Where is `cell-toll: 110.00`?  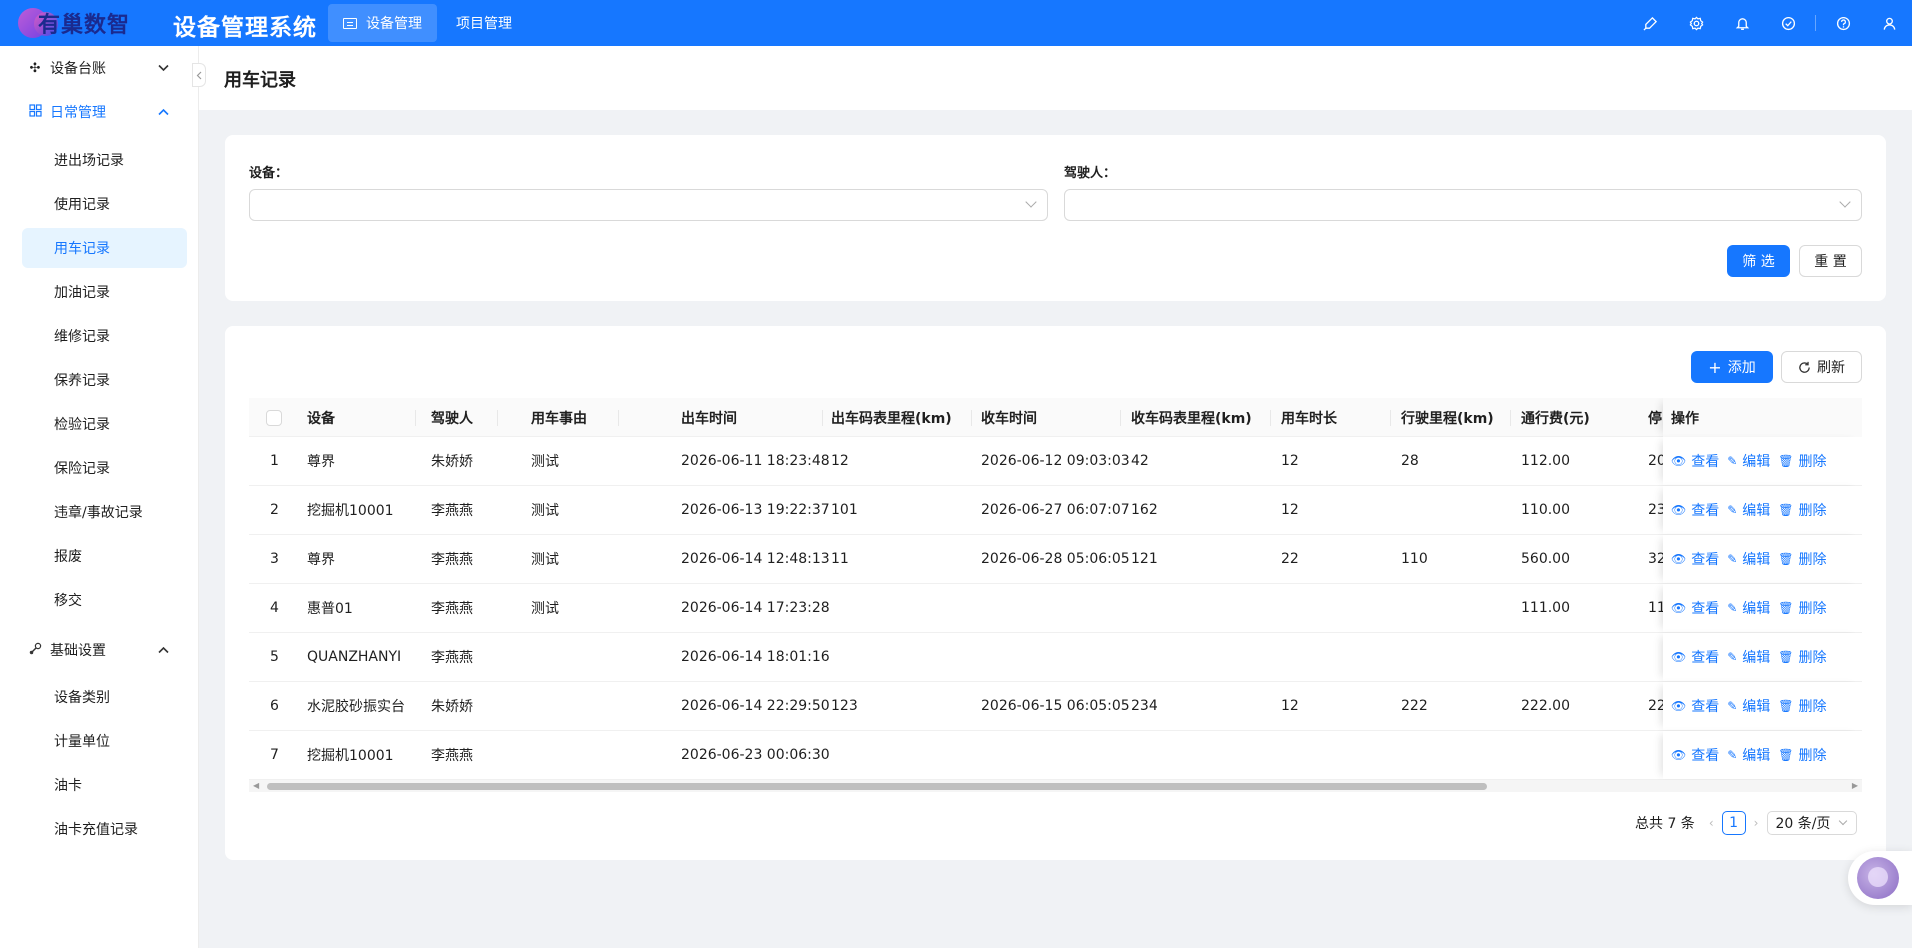
cell-toll: 110.00 is located at coordinates (1545, 510).